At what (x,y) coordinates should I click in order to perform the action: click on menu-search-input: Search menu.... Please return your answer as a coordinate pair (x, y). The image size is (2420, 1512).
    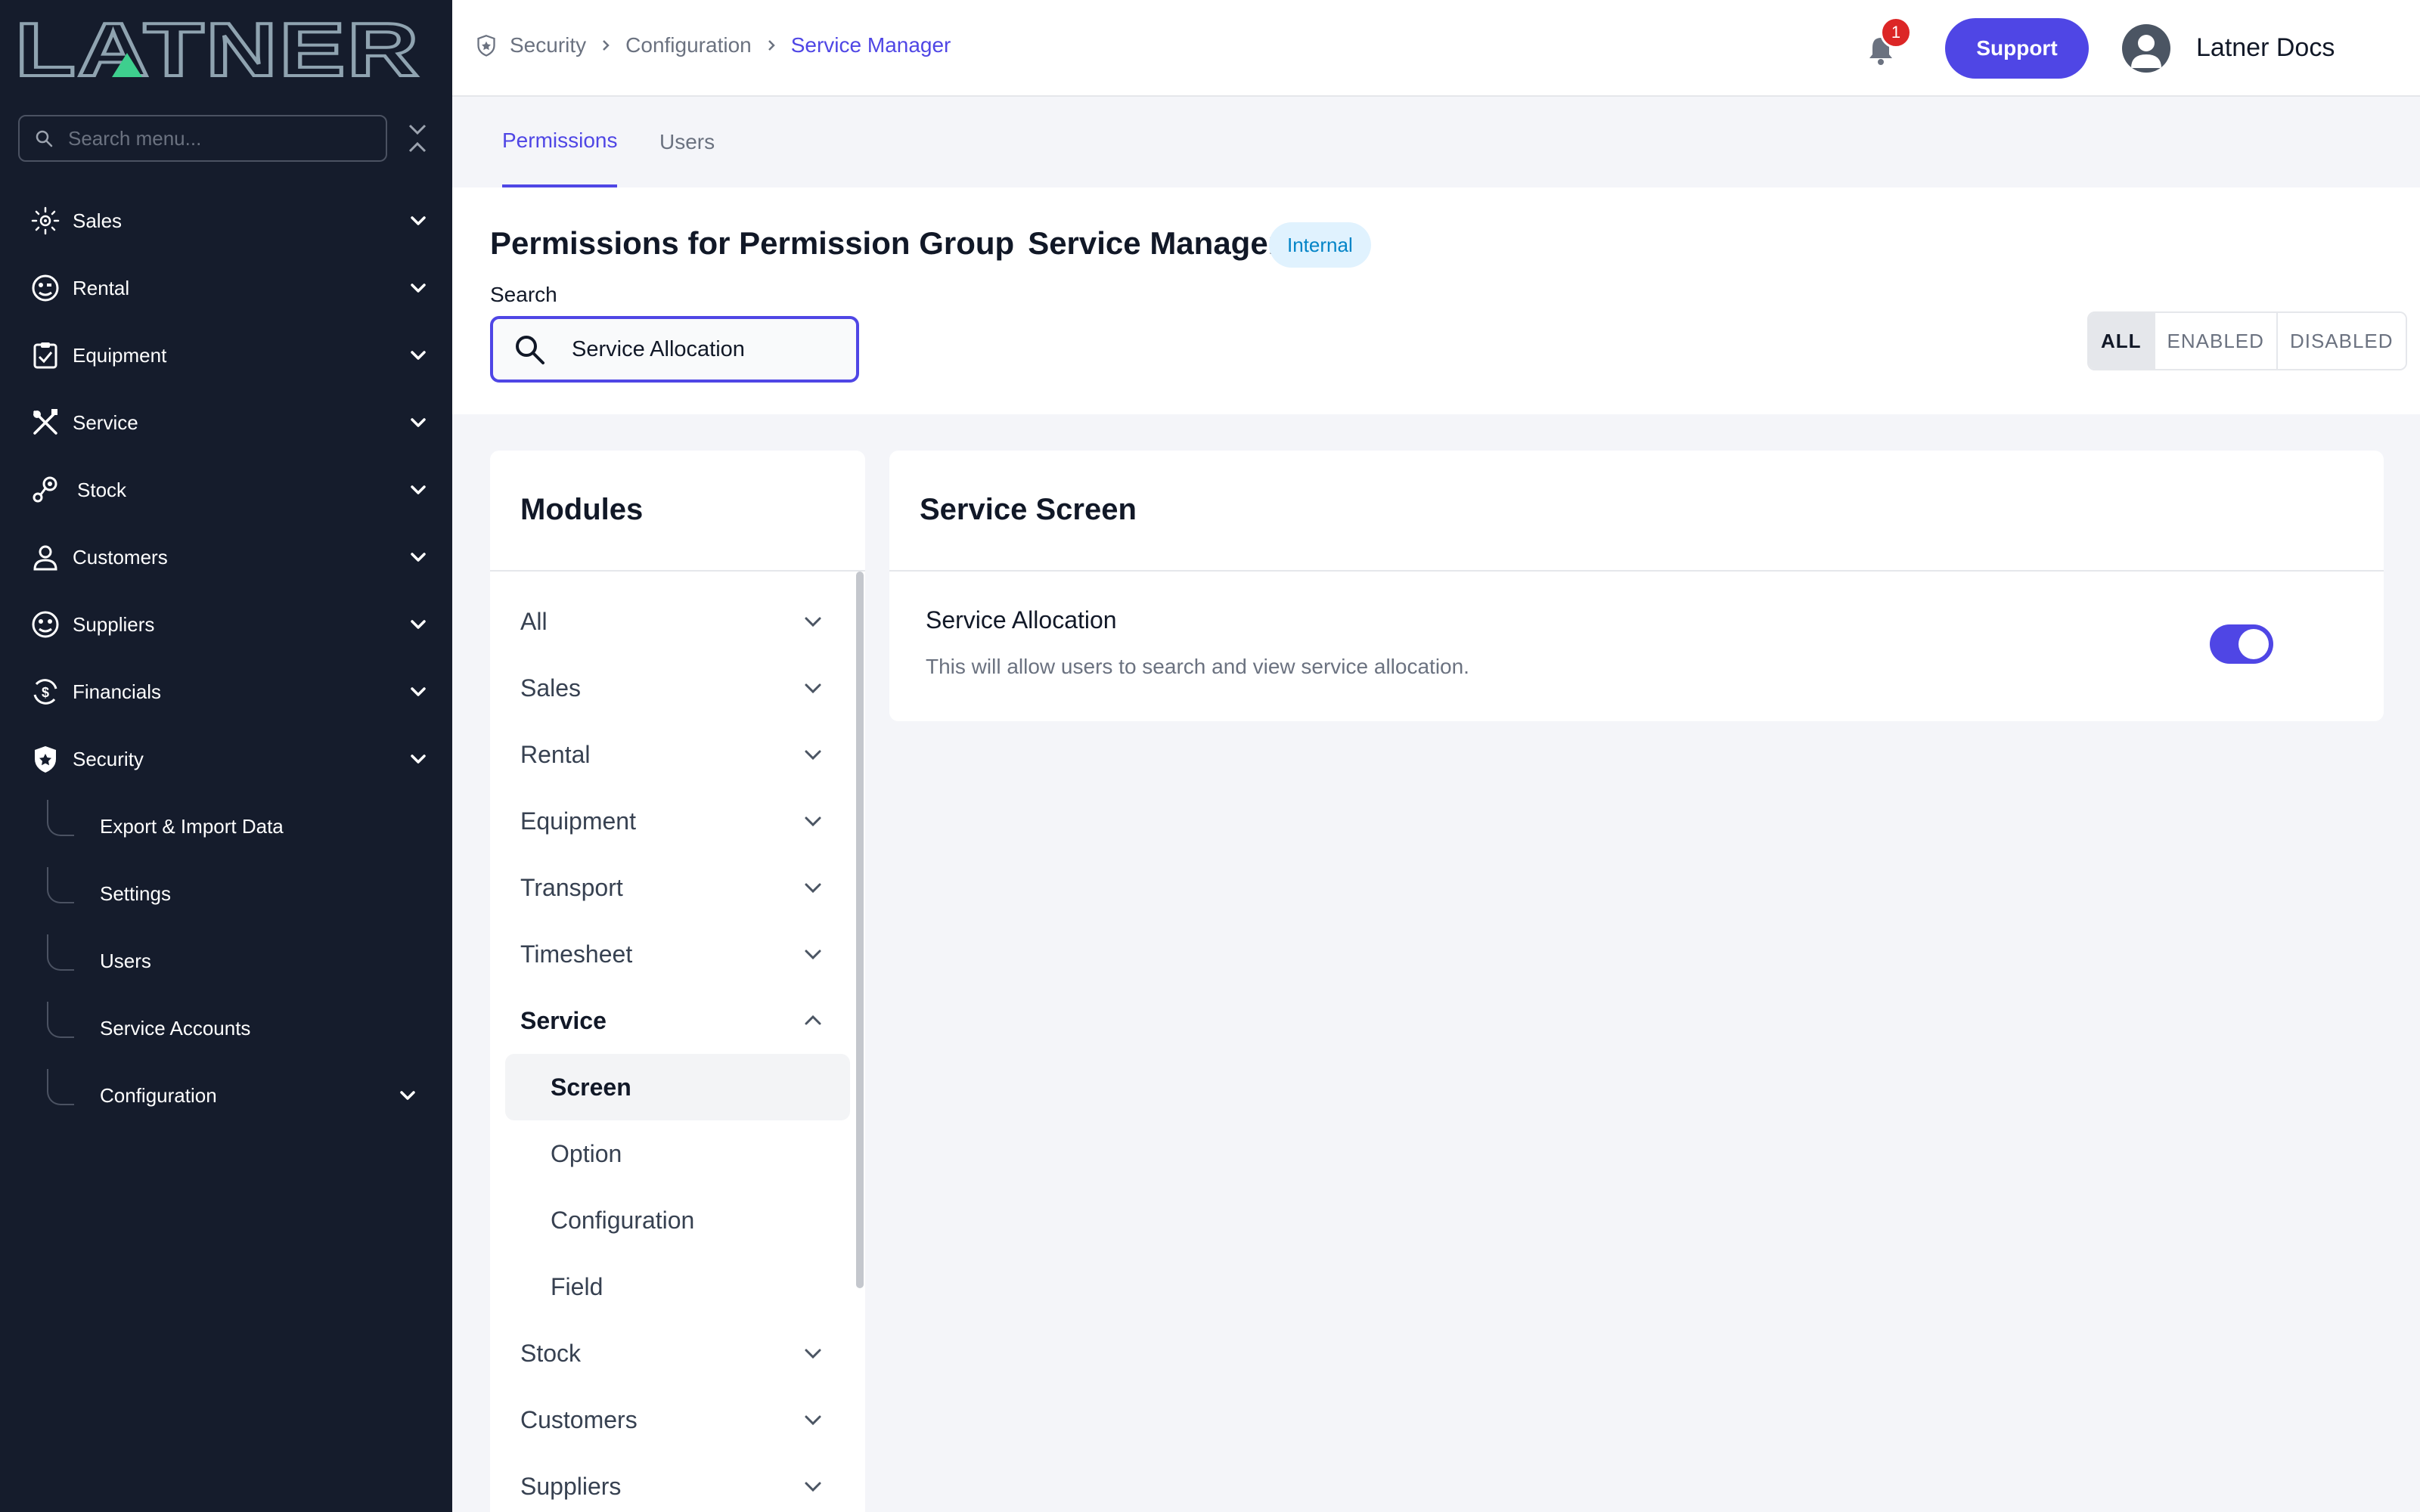
    Looking at the image, I should click on (202, 138).